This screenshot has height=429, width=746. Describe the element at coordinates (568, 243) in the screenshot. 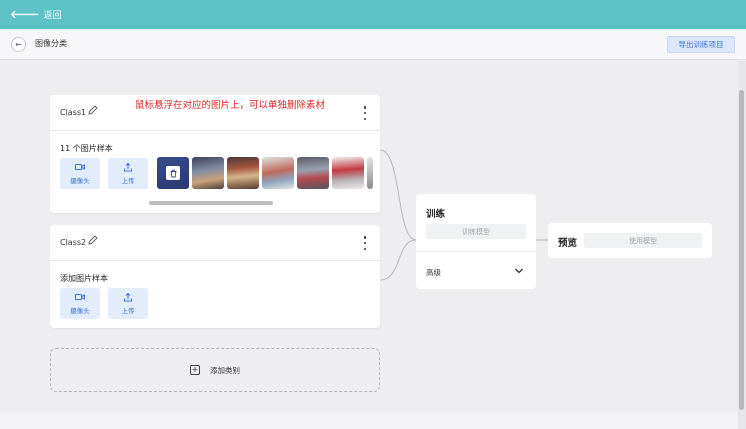

I see `preview-title: 预览` at that location.